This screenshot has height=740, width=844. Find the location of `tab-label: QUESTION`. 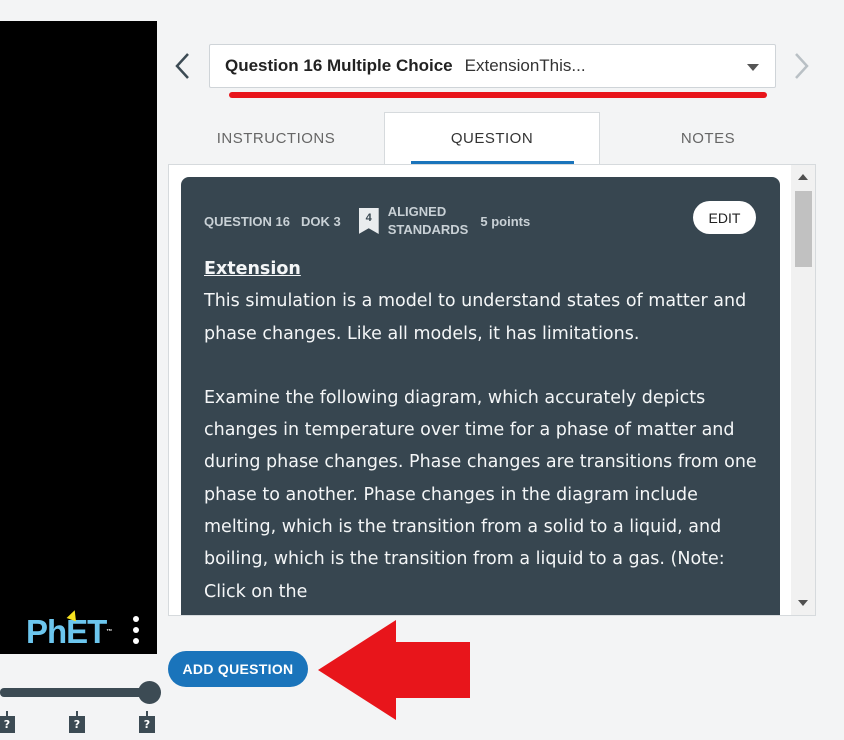

tab-label: QUESTION is located at coordinates (492, 138).